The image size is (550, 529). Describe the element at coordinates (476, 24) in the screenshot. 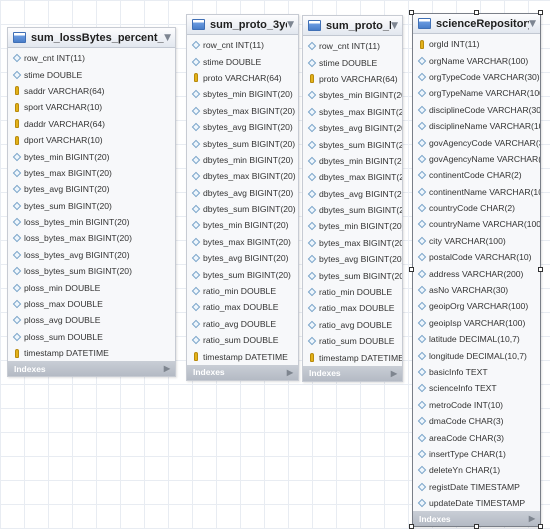

I see `table-header: scienceRepository ▼` at that location.